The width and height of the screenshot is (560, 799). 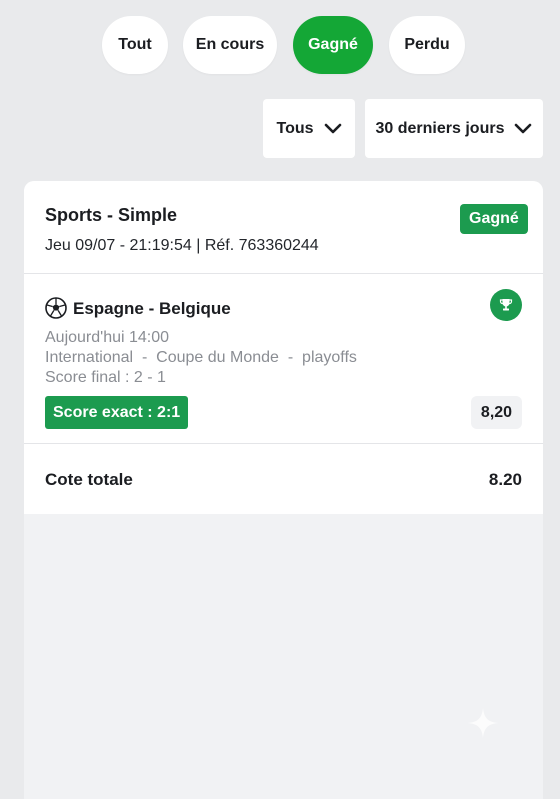 What do you see at coordinates (182, 245) in the screenshot?
I see `bet-meta: Jeu 09/07 - 21:19:54 | Réf. 763360244` at bounding box center [182, 245].